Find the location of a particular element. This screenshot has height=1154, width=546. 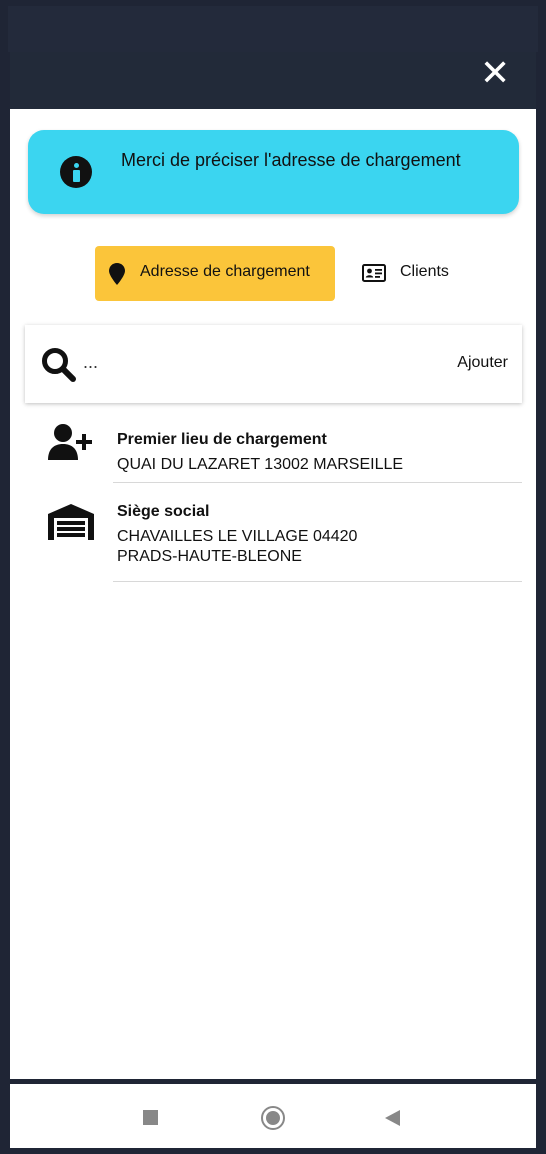

address-title: Siège social is located at coordinates (163, 511).